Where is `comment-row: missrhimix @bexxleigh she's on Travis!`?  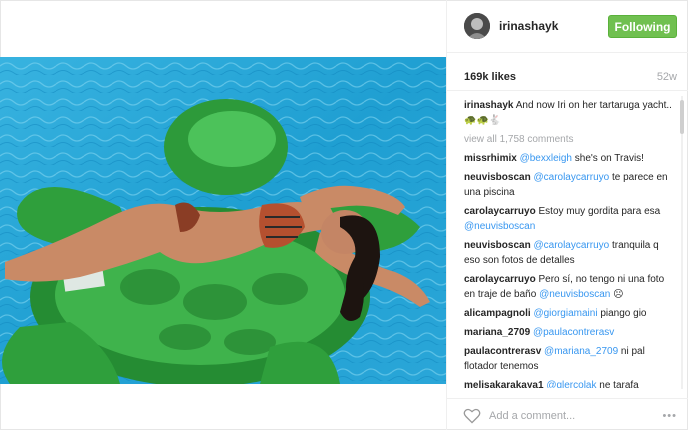 comment-row: missrhimix @bexxleigh she's on Travis! is located at coordinates (569, 158).